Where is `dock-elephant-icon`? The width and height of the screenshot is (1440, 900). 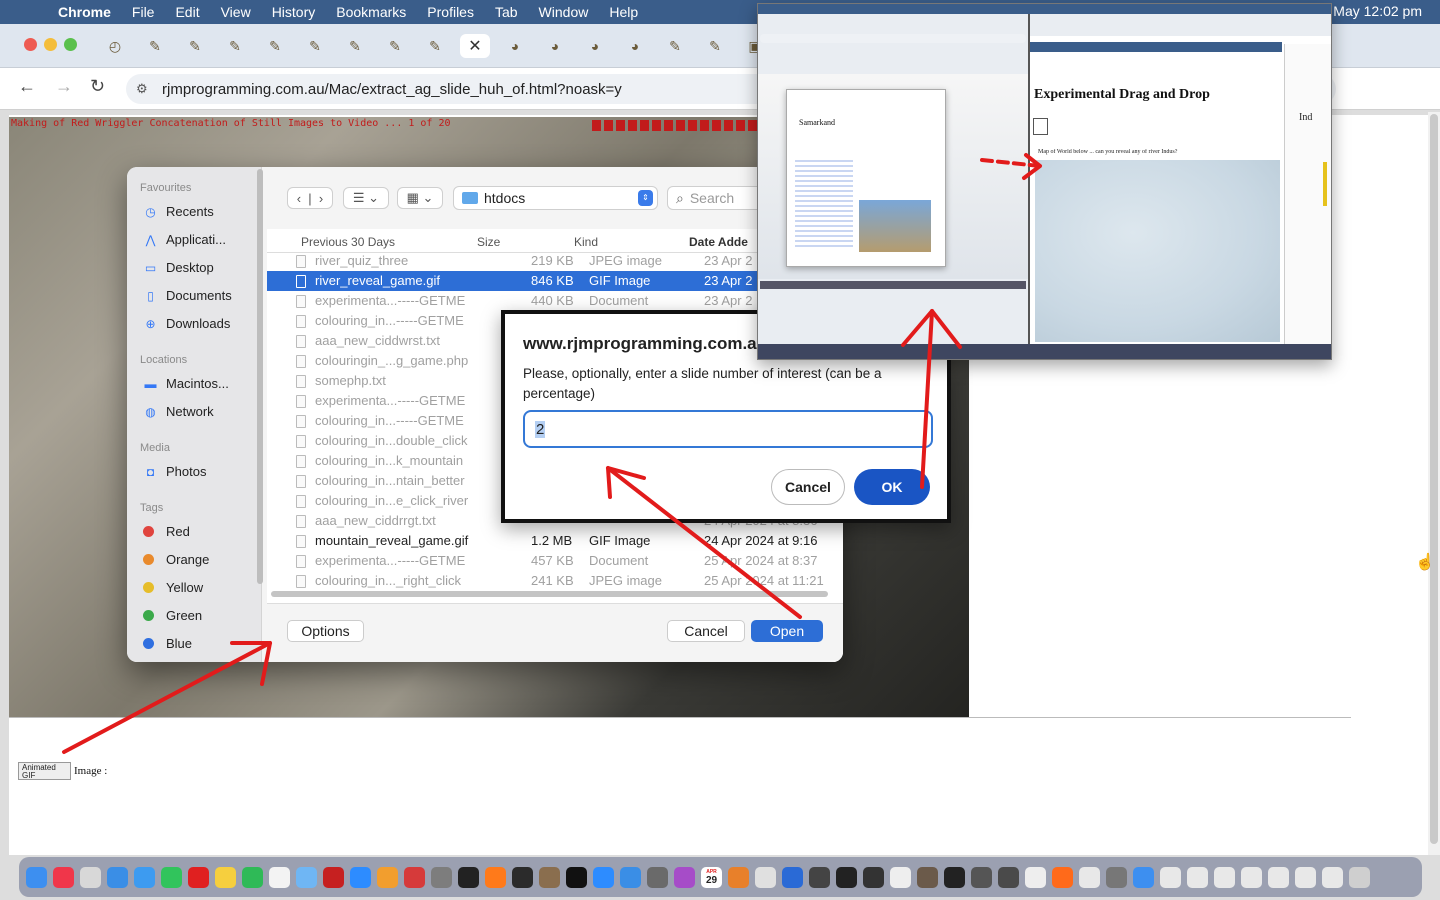
dock-elephant-icon is located at coordinates (1035, 877).